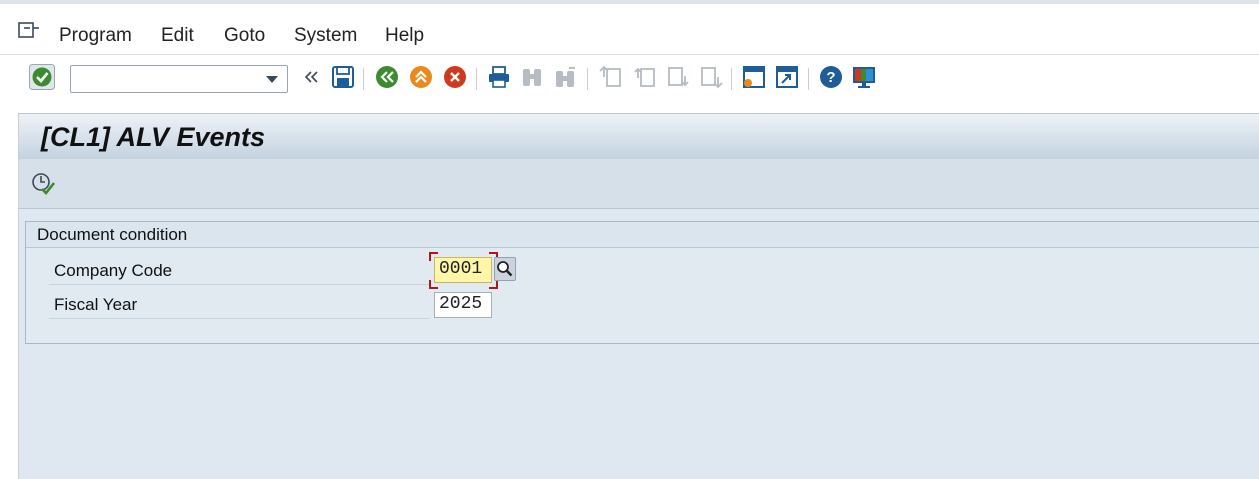 The image size is (1259, 479). I want to click on menu-goto: Goto, so click(244, 36).